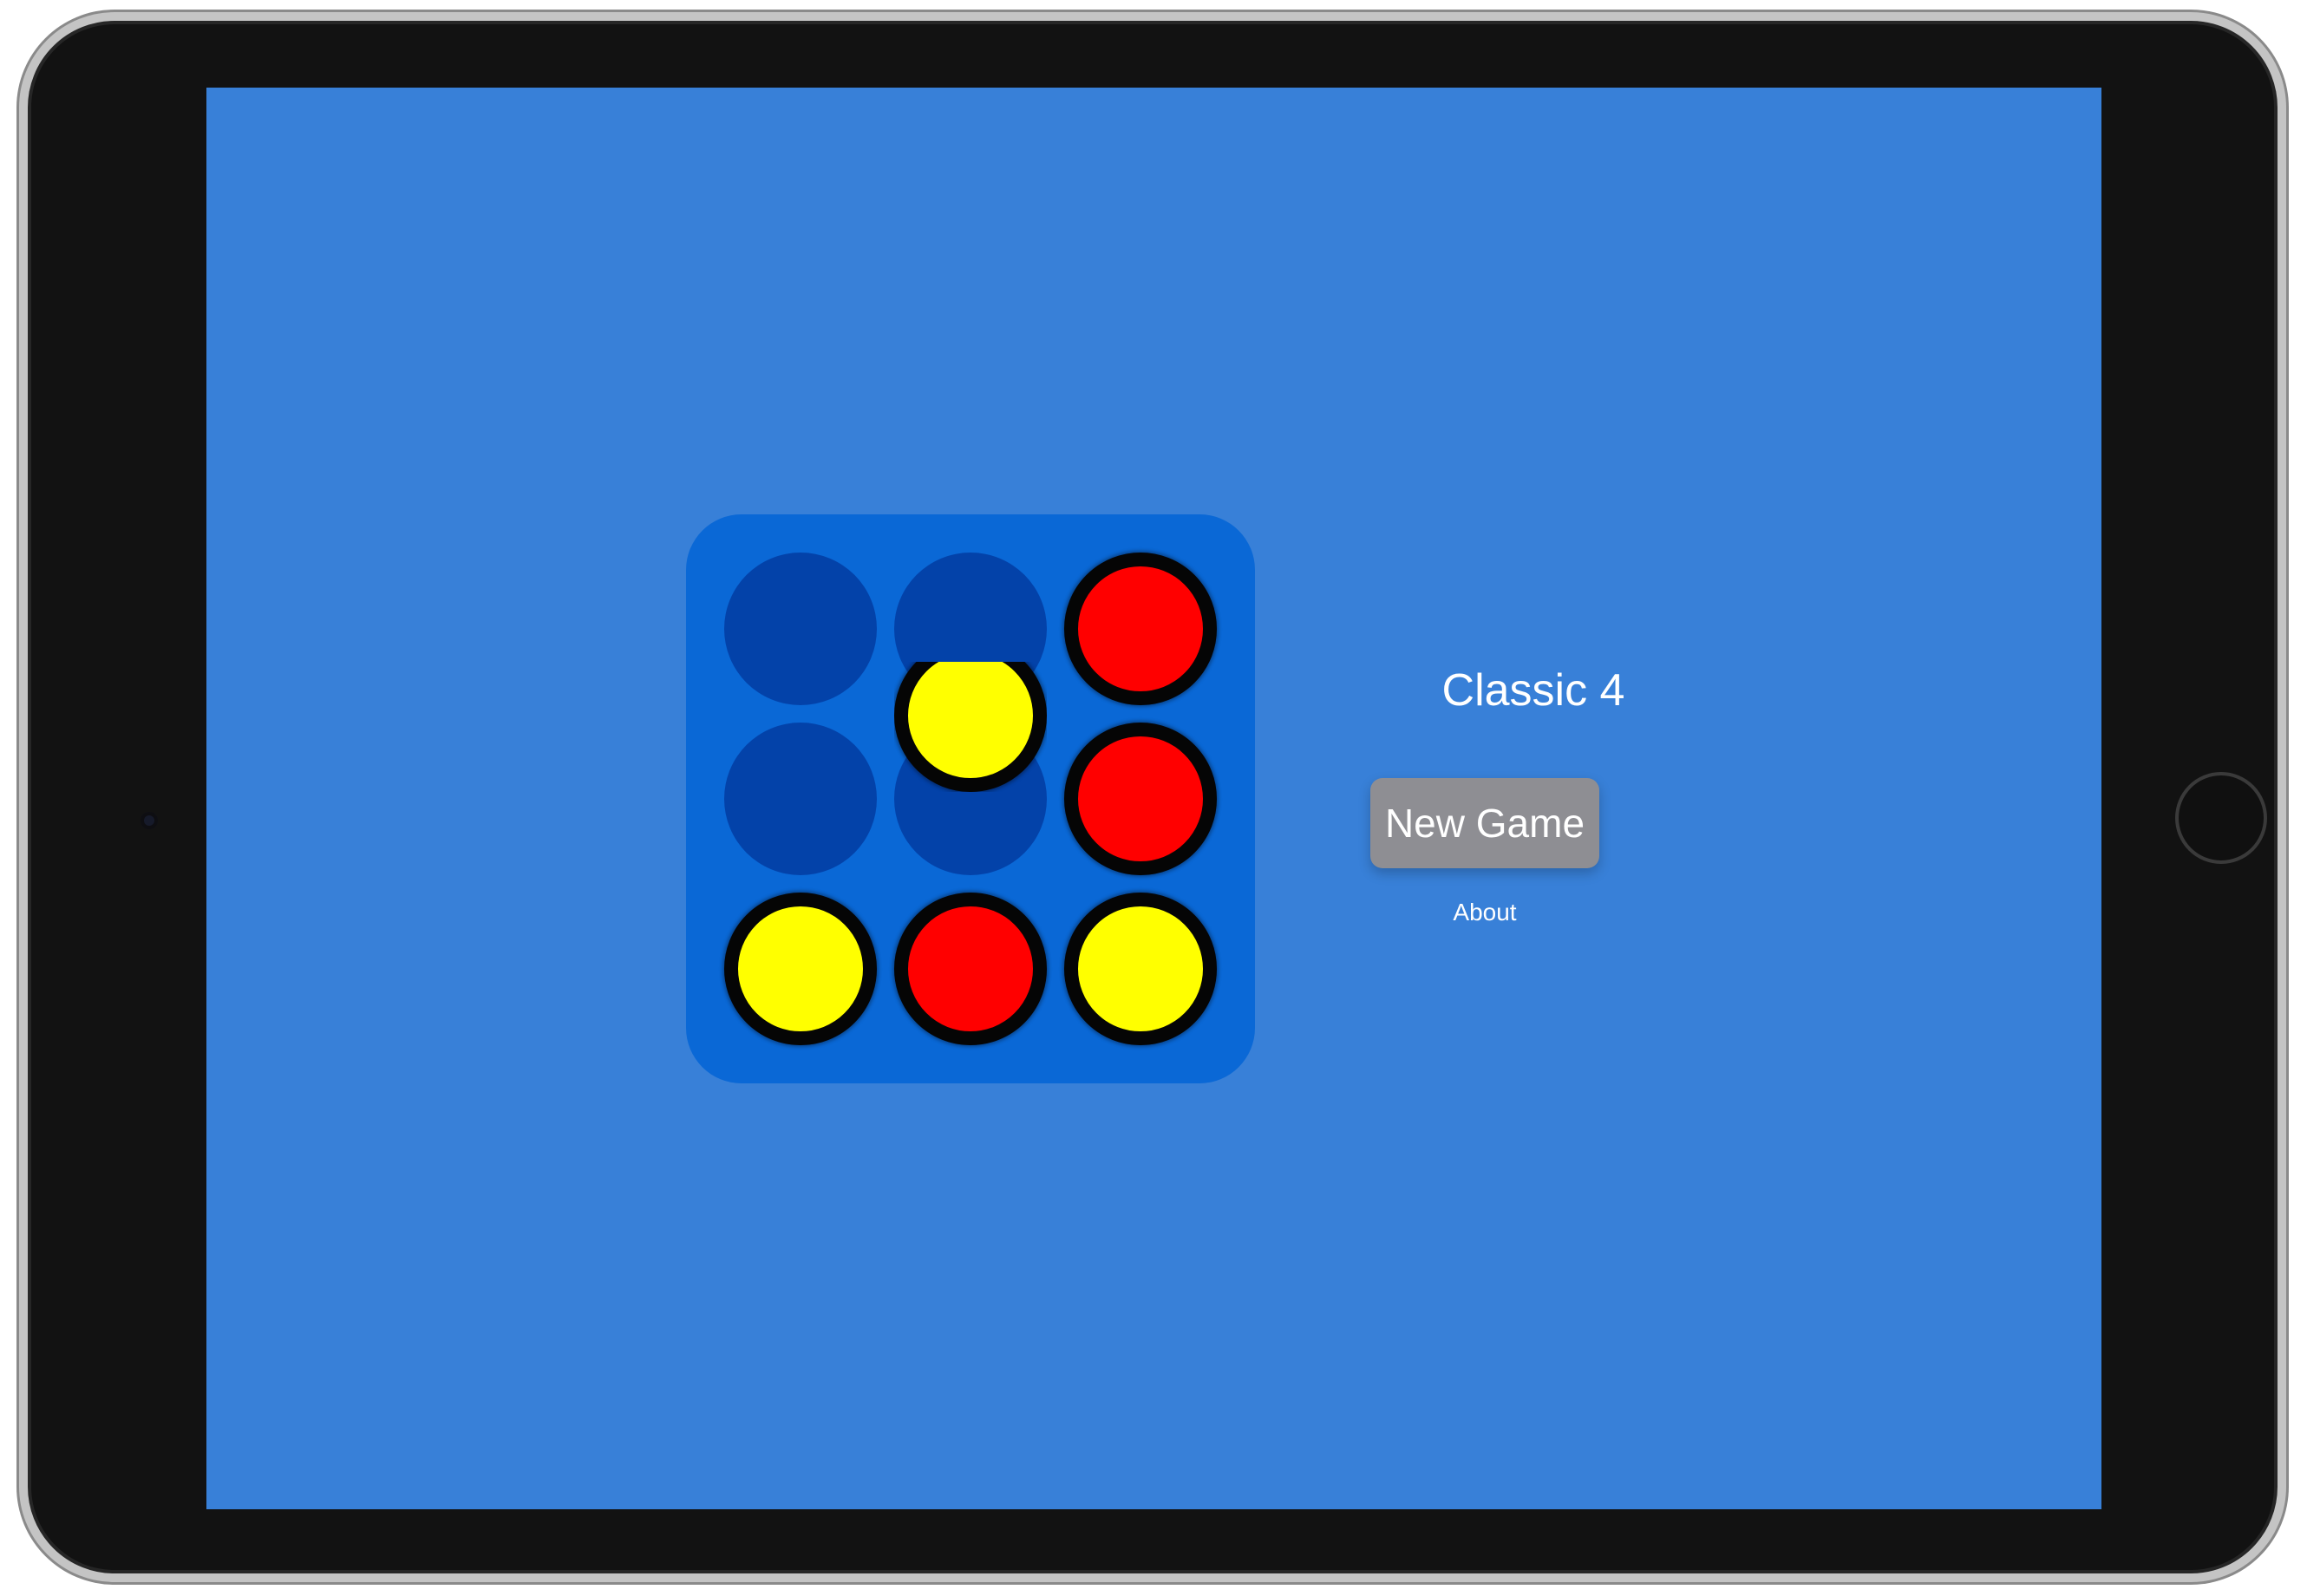 Image resolution: width=2307 pixels, height=1596 pixels. Describe the element at coordinates (971, 798) in the screenshot. I see `game-board-logo` at that location.